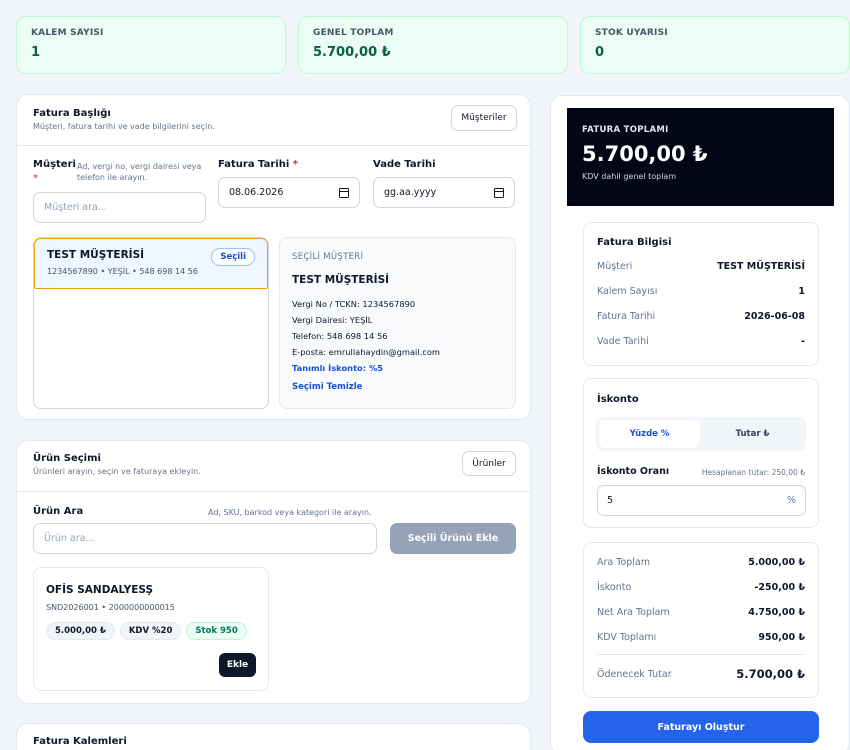 The height and width of the screenshot is (750, 850). I want to click on stat-card-stock-warning: STOK UYARISI 0, so click(715, 45).